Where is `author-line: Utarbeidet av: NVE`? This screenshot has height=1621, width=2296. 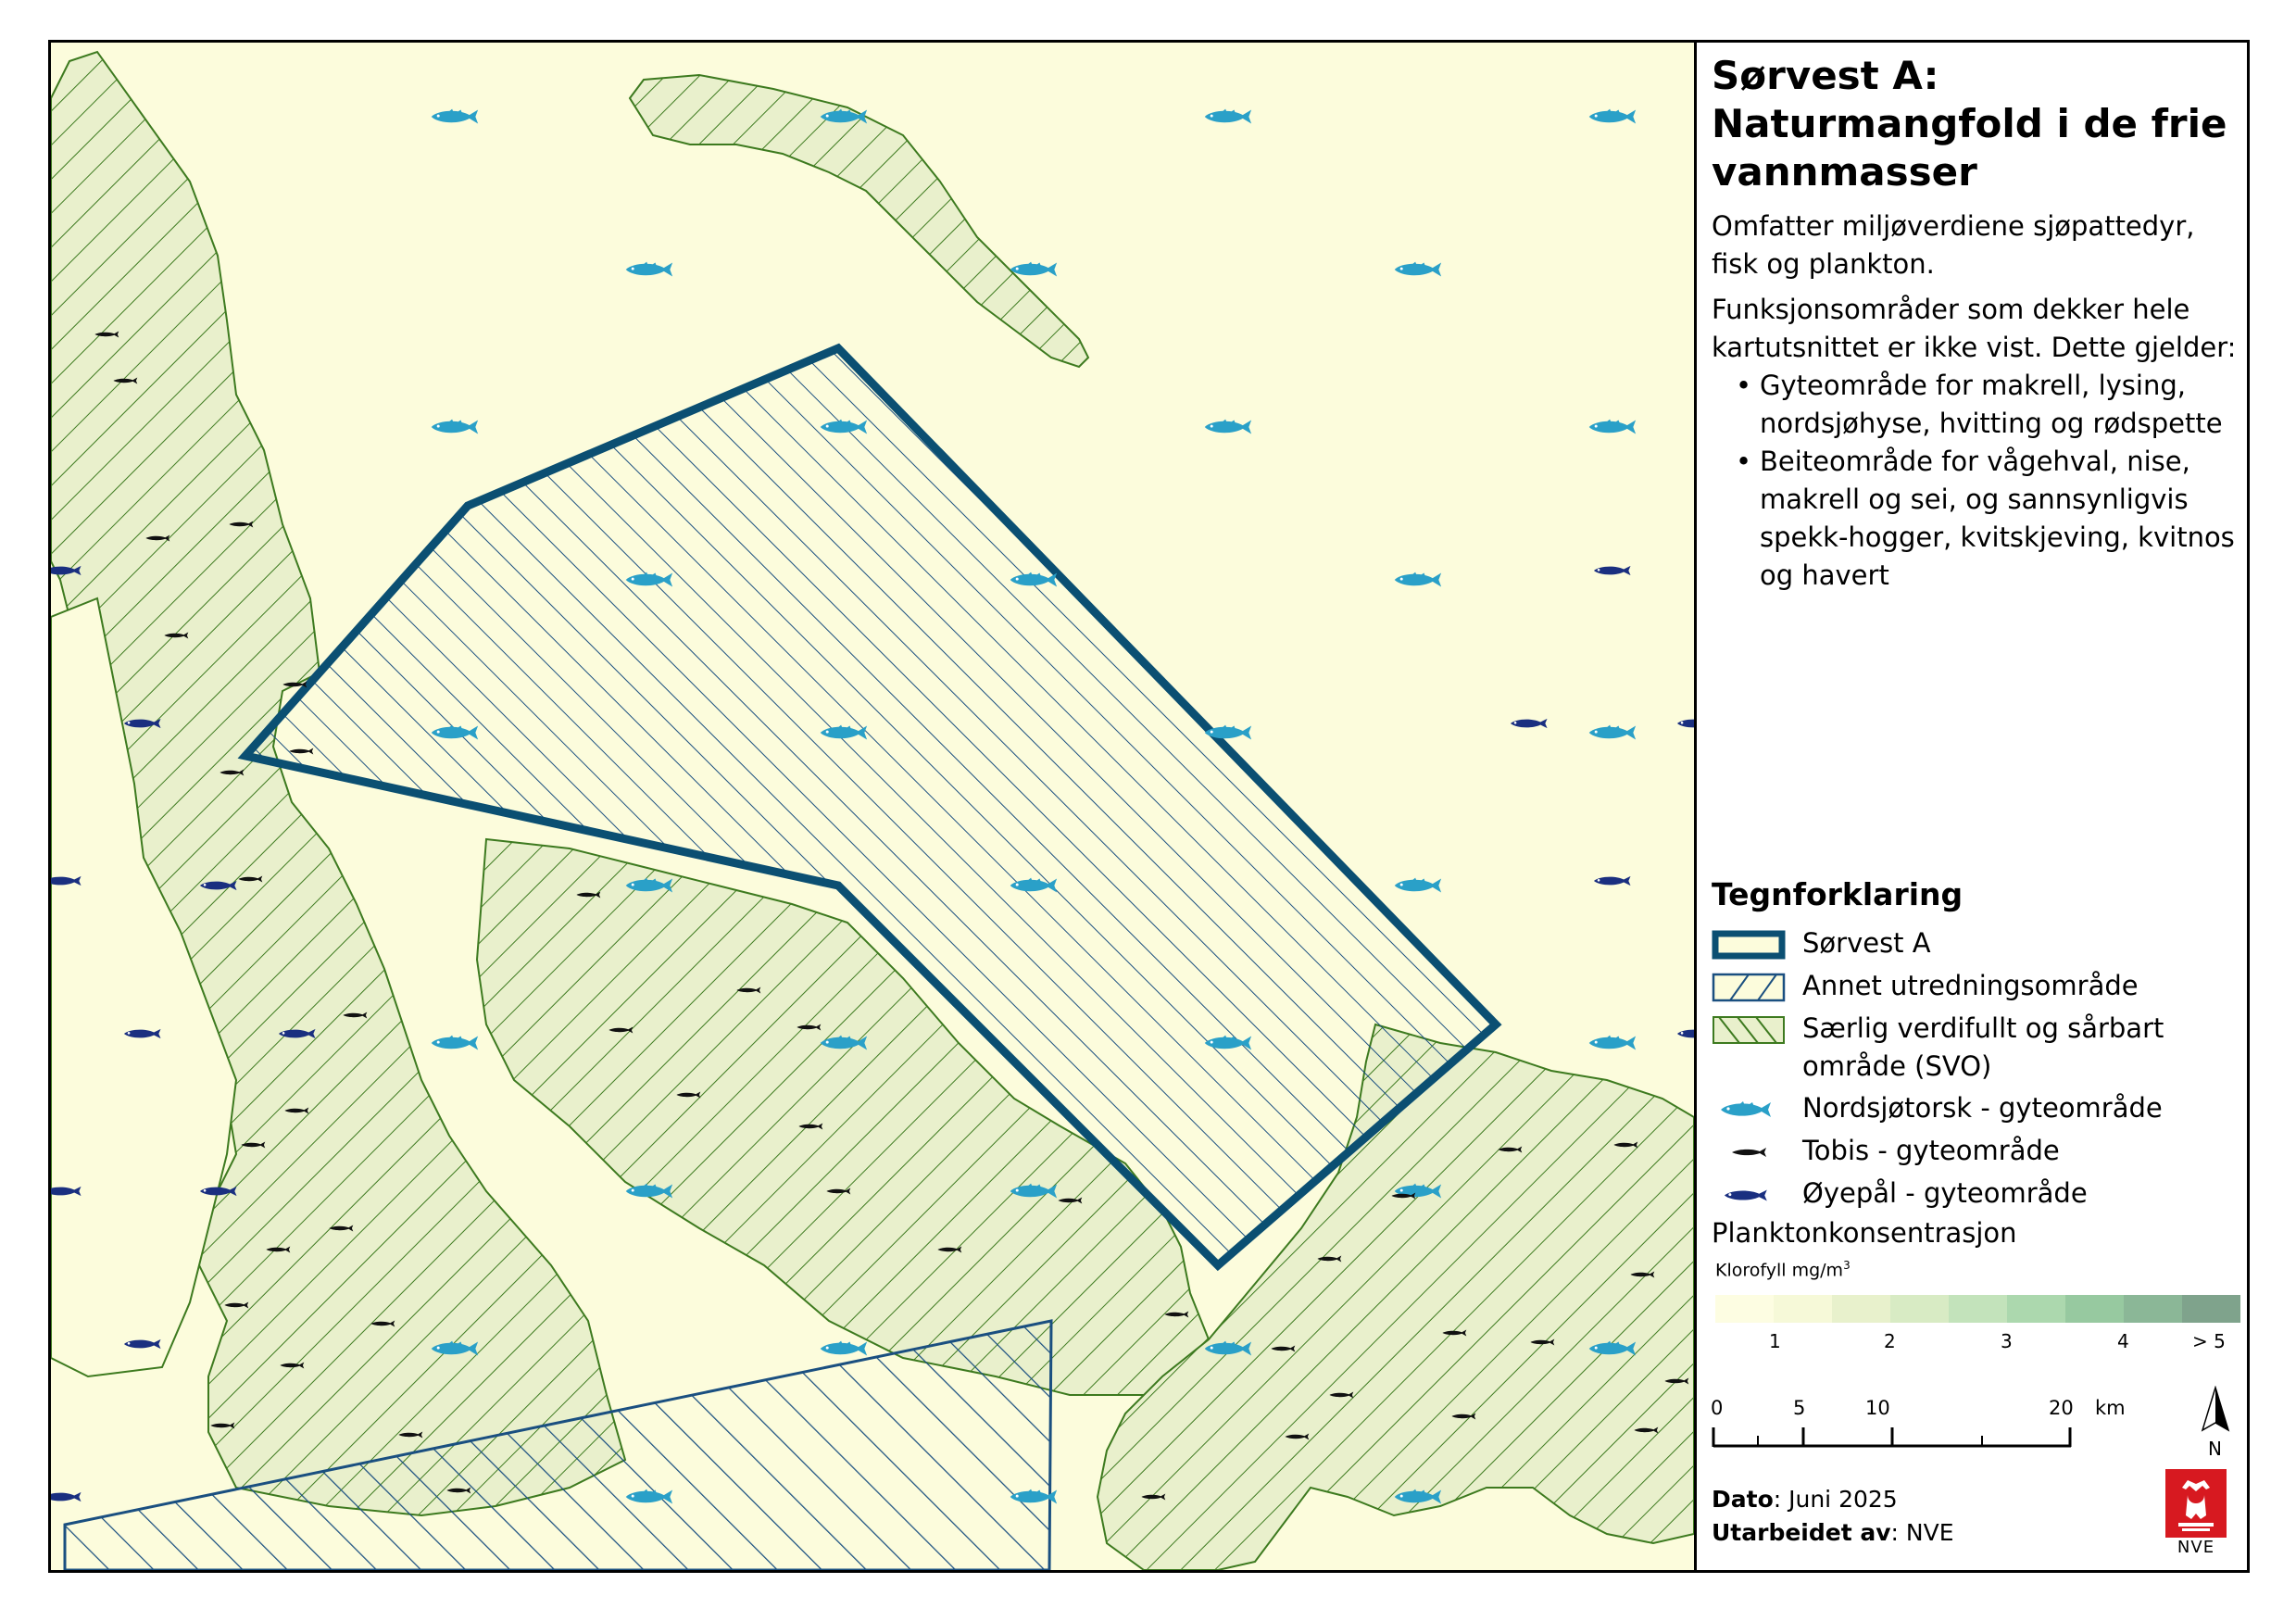 author-line: Utarbeidet av: NVE is located at coordinates (1833, 1532).